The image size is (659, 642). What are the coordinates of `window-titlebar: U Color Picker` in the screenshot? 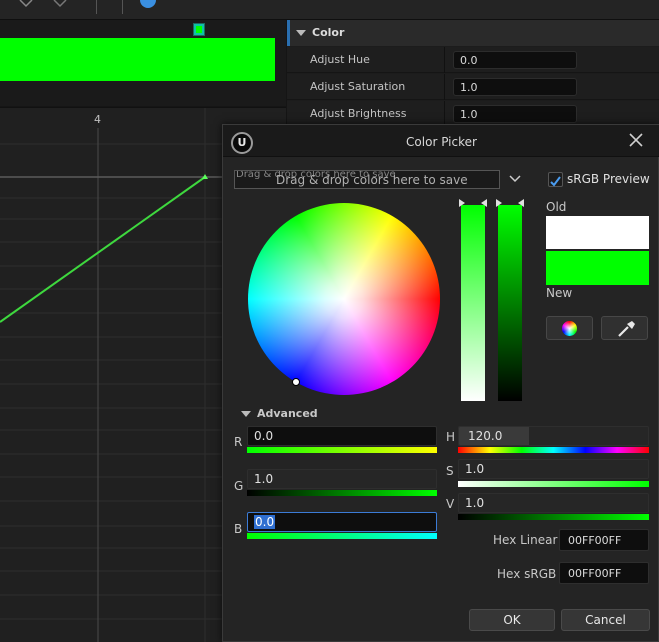 It's located at (441, 141).